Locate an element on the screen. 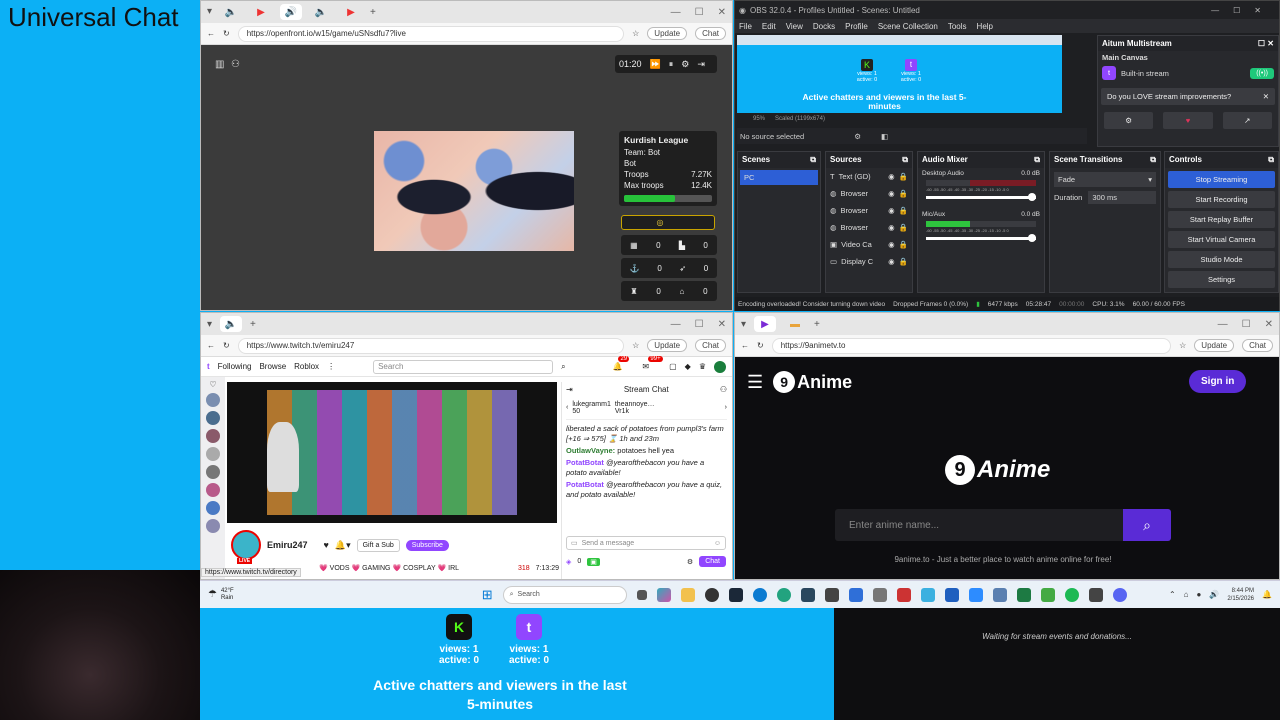  menu-edit: Edit is located at coordinates (769, 26).